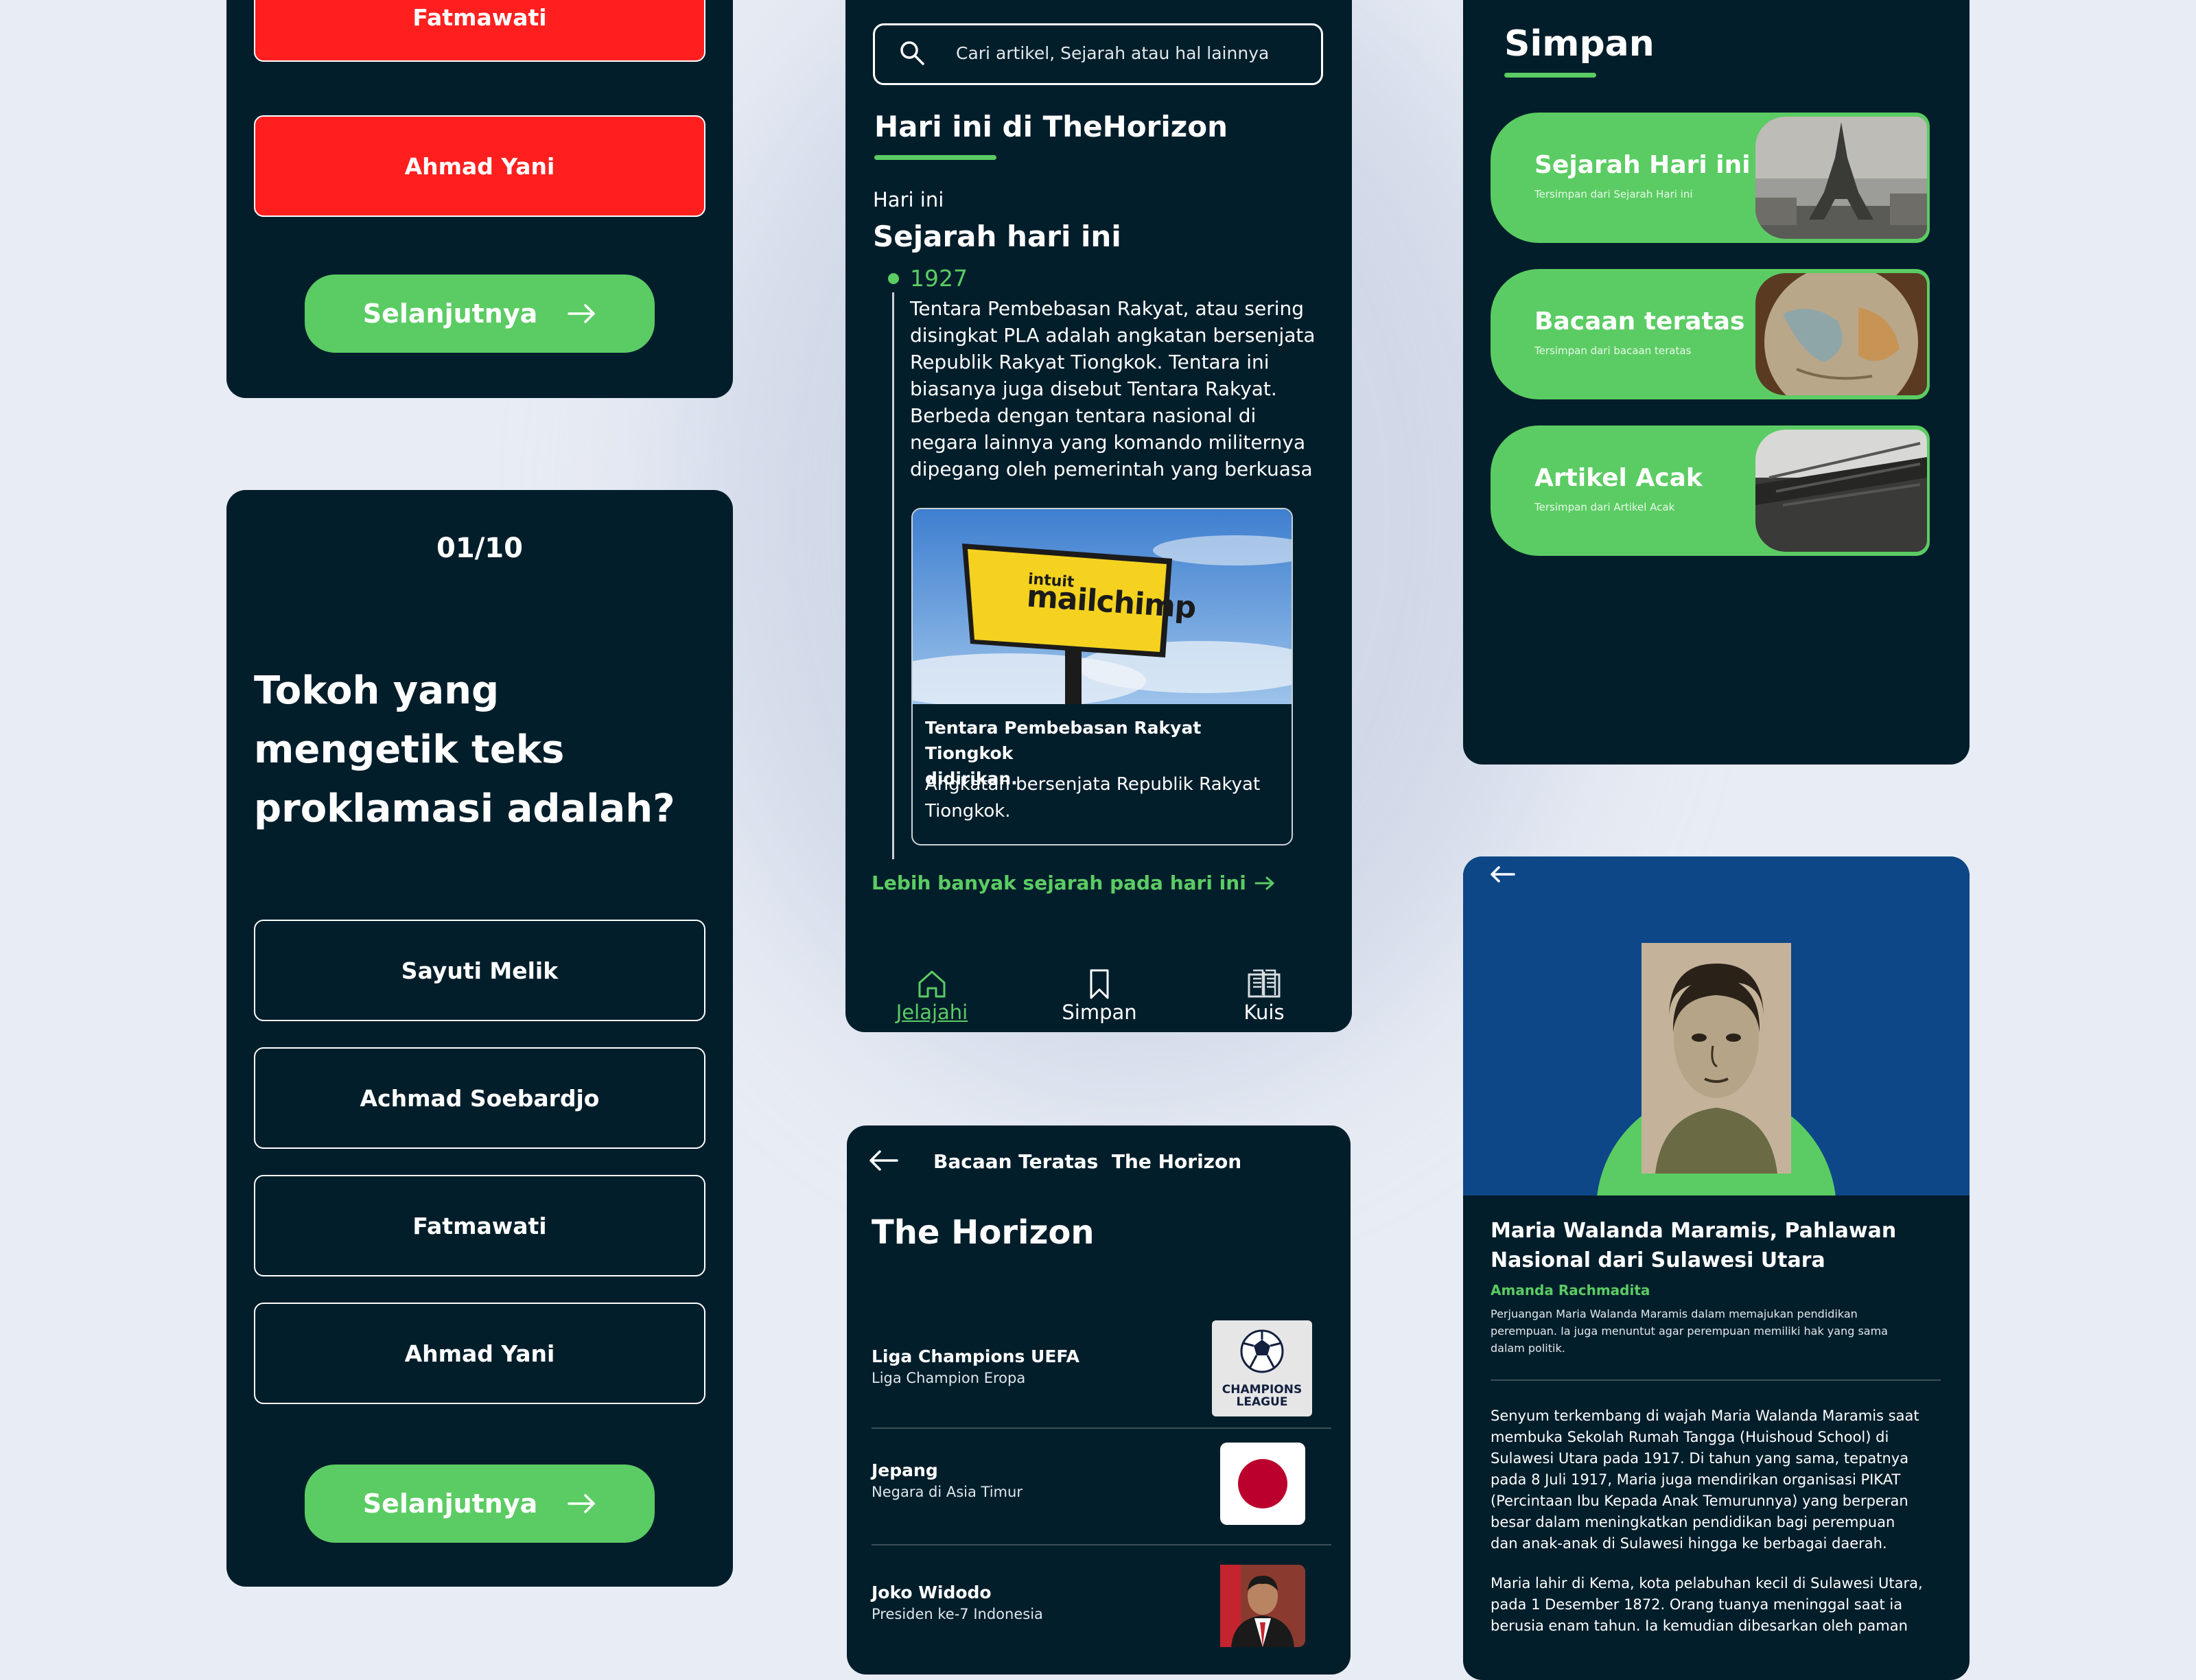 The height and width of the screenshot is (1680, 2196). Describe the element at coordinates (1107, 308) in the screenshot. I see `event-line: Tentara Pembebasan Rakyat, atau sering` at that location.